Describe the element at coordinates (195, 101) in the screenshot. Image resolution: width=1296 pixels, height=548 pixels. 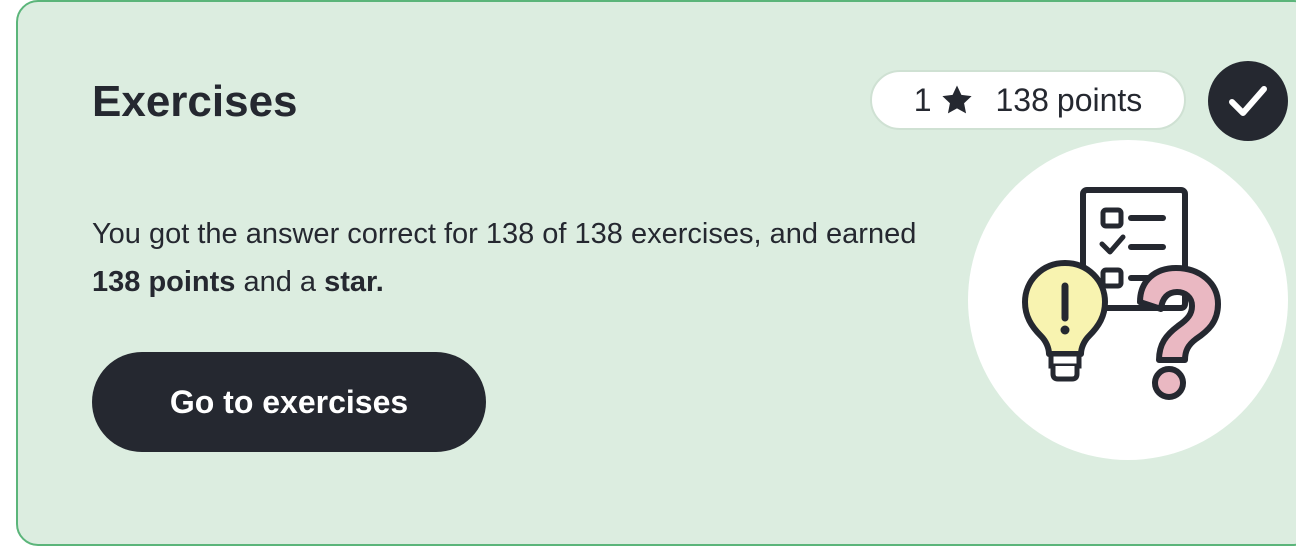
I see `card-title: Exercises` at that location.